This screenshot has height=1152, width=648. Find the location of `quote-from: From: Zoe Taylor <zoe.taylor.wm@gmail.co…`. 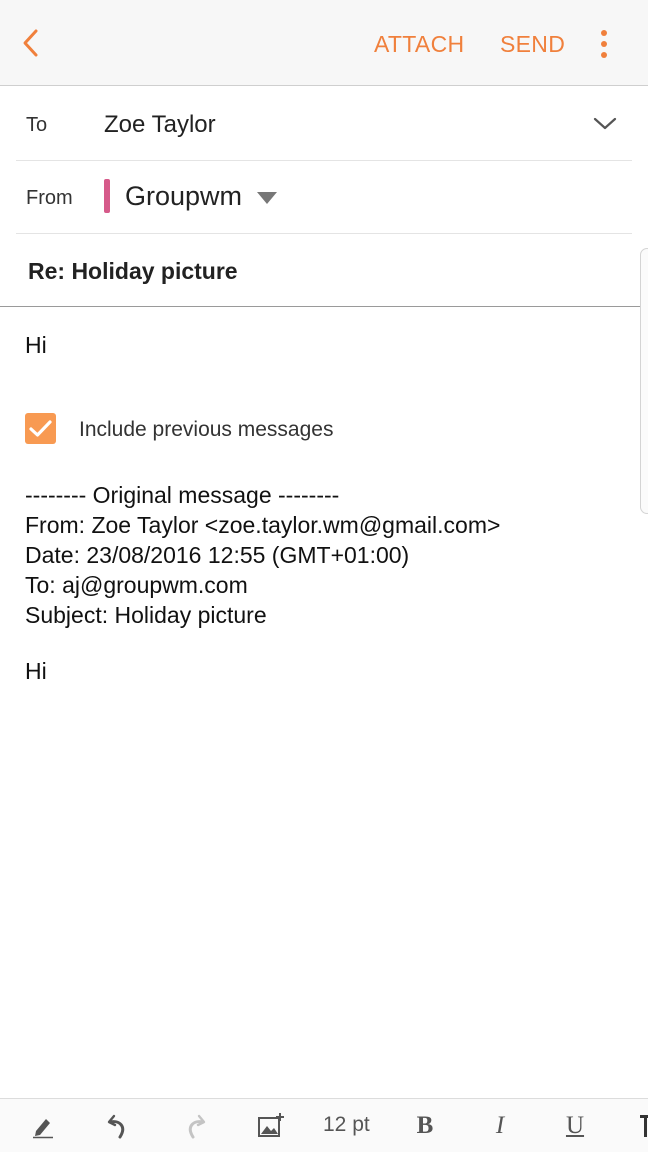

quote-from: From: Zoe Taylor <zoe.taylor.wm@gmail.co… is located at coordinates (263, 525).